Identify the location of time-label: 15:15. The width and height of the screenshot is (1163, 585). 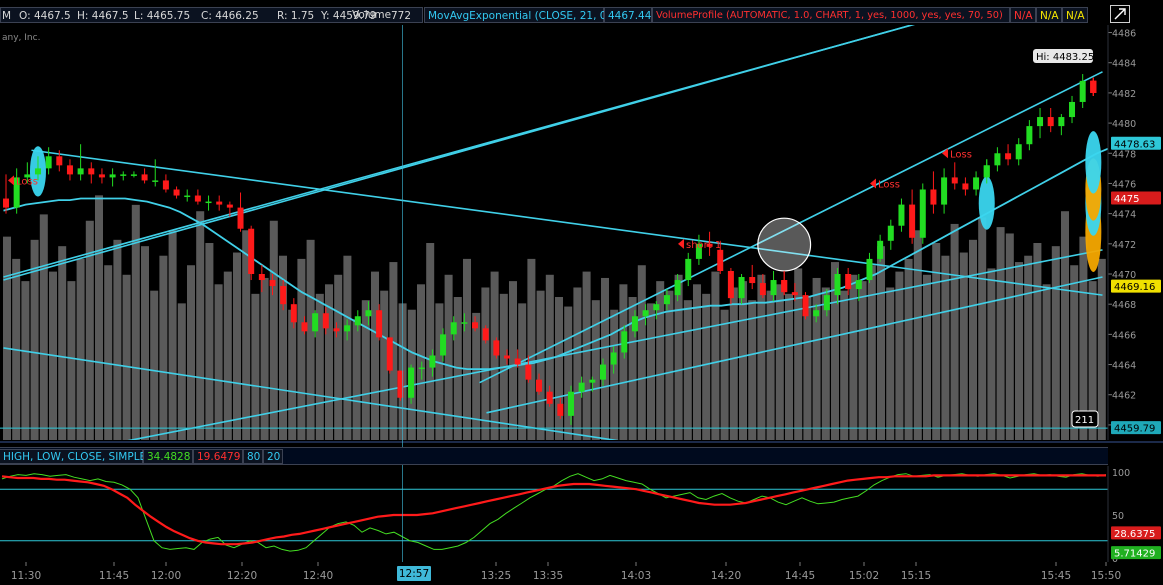
(916, 576).